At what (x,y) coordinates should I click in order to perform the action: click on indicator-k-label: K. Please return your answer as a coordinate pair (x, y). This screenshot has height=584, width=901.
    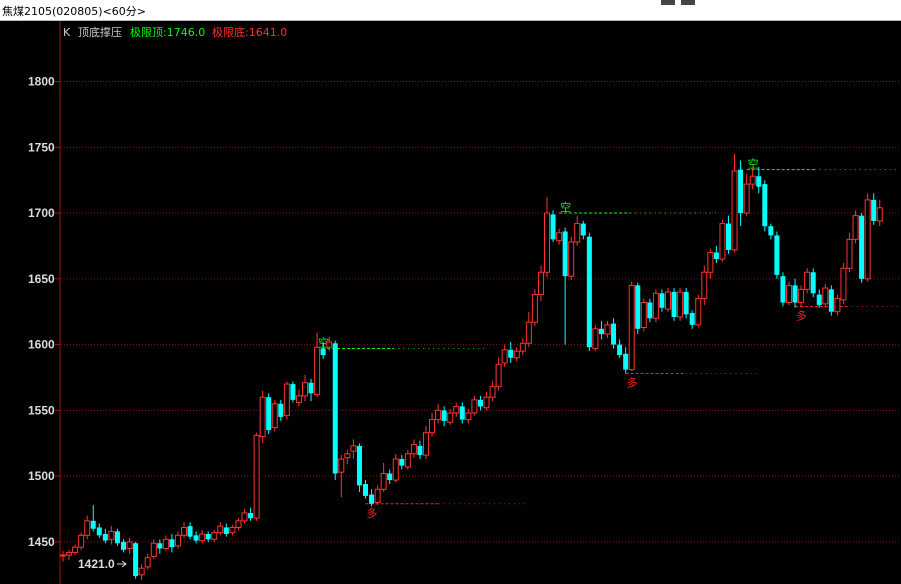
    Looking at the image, I should click on (67, 32).